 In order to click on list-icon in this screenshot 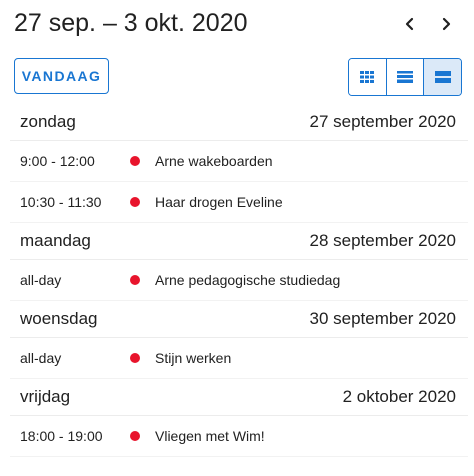, I will do `click(442, 77)`.